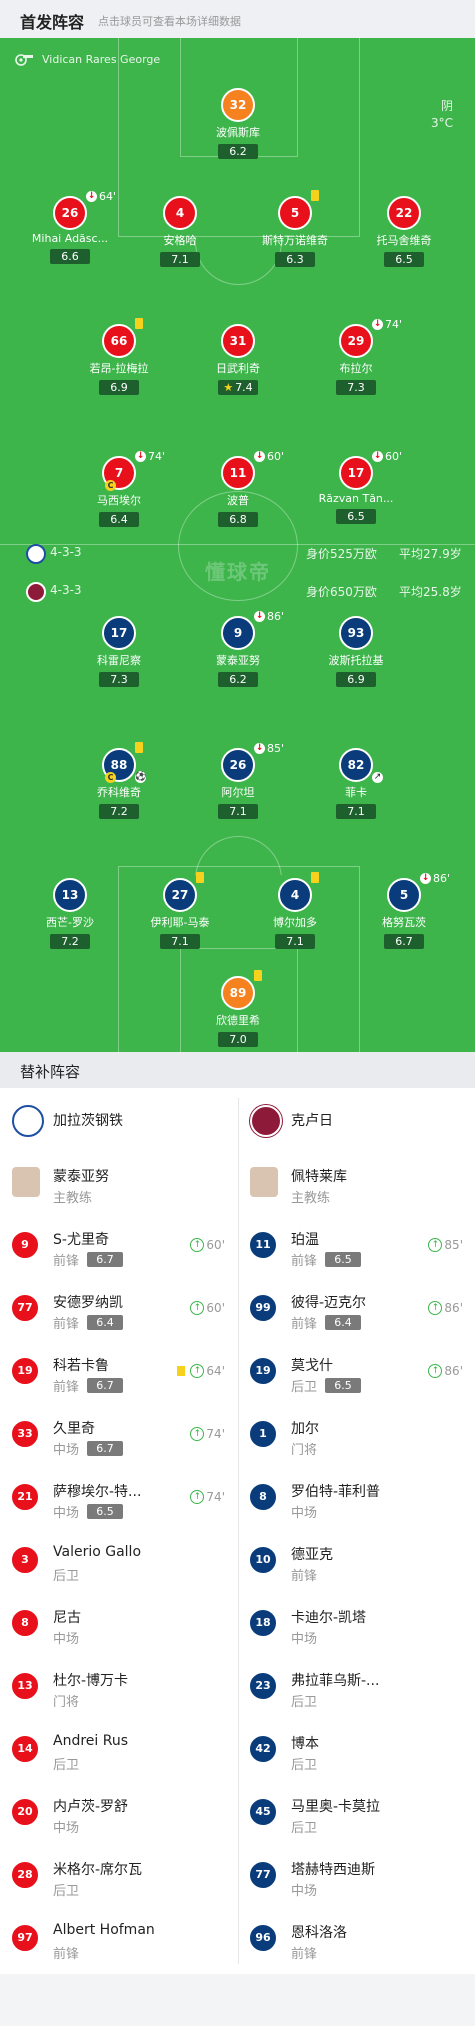 The width and height of the screenshot is (475, 2026). I want to click on sub-player-row: 18 卡迪尔-凯塔 中场, so click(356, 1623).